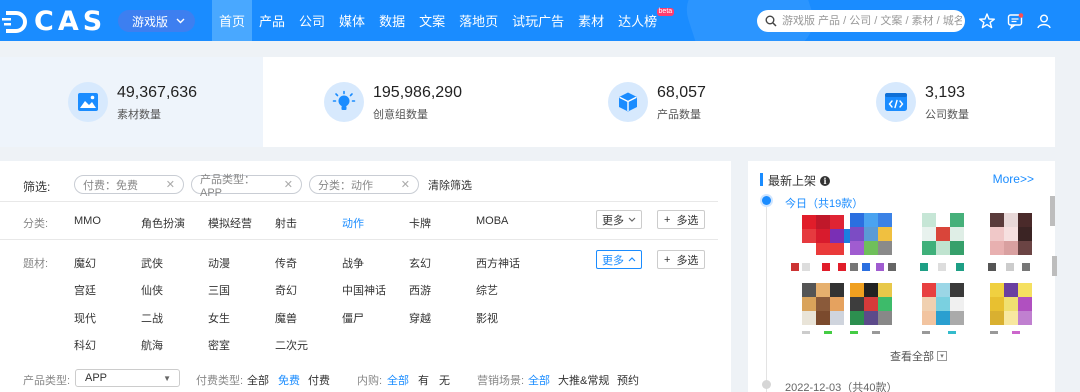 Image resolution: width=1080 pixels, height=392 pixels. I want to click on theme-option: 魔幻, so click(85, 263).